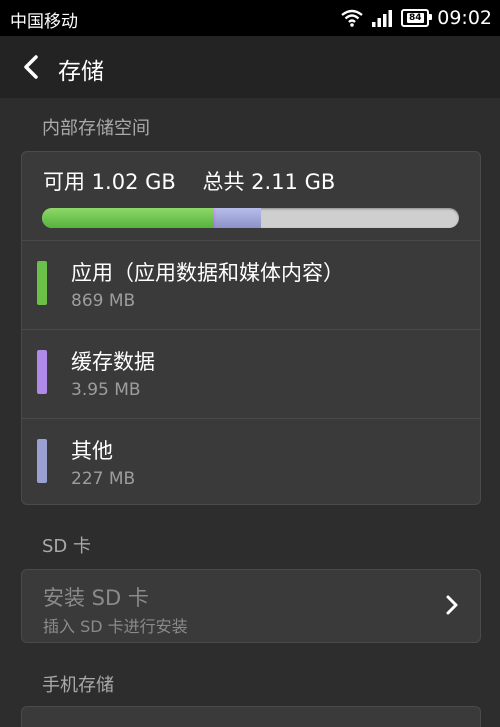 The width and height of the screenshot is (500, 727). Describe the element at coordinates (78, 685) in the screenshot. I see `phone-storage-label: 手机存储` at that location.